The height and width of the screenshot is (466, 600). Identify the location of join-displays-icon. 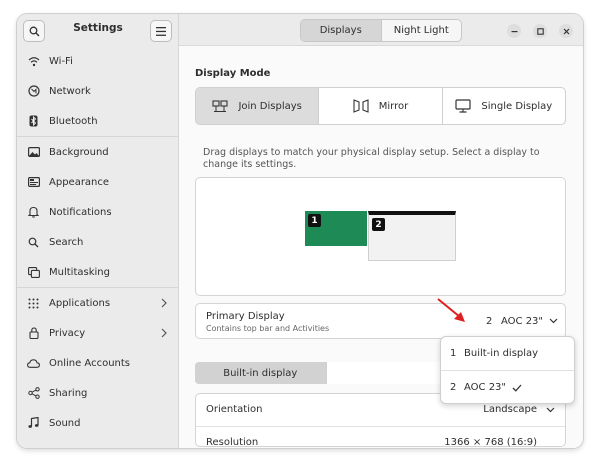
(220, 105).